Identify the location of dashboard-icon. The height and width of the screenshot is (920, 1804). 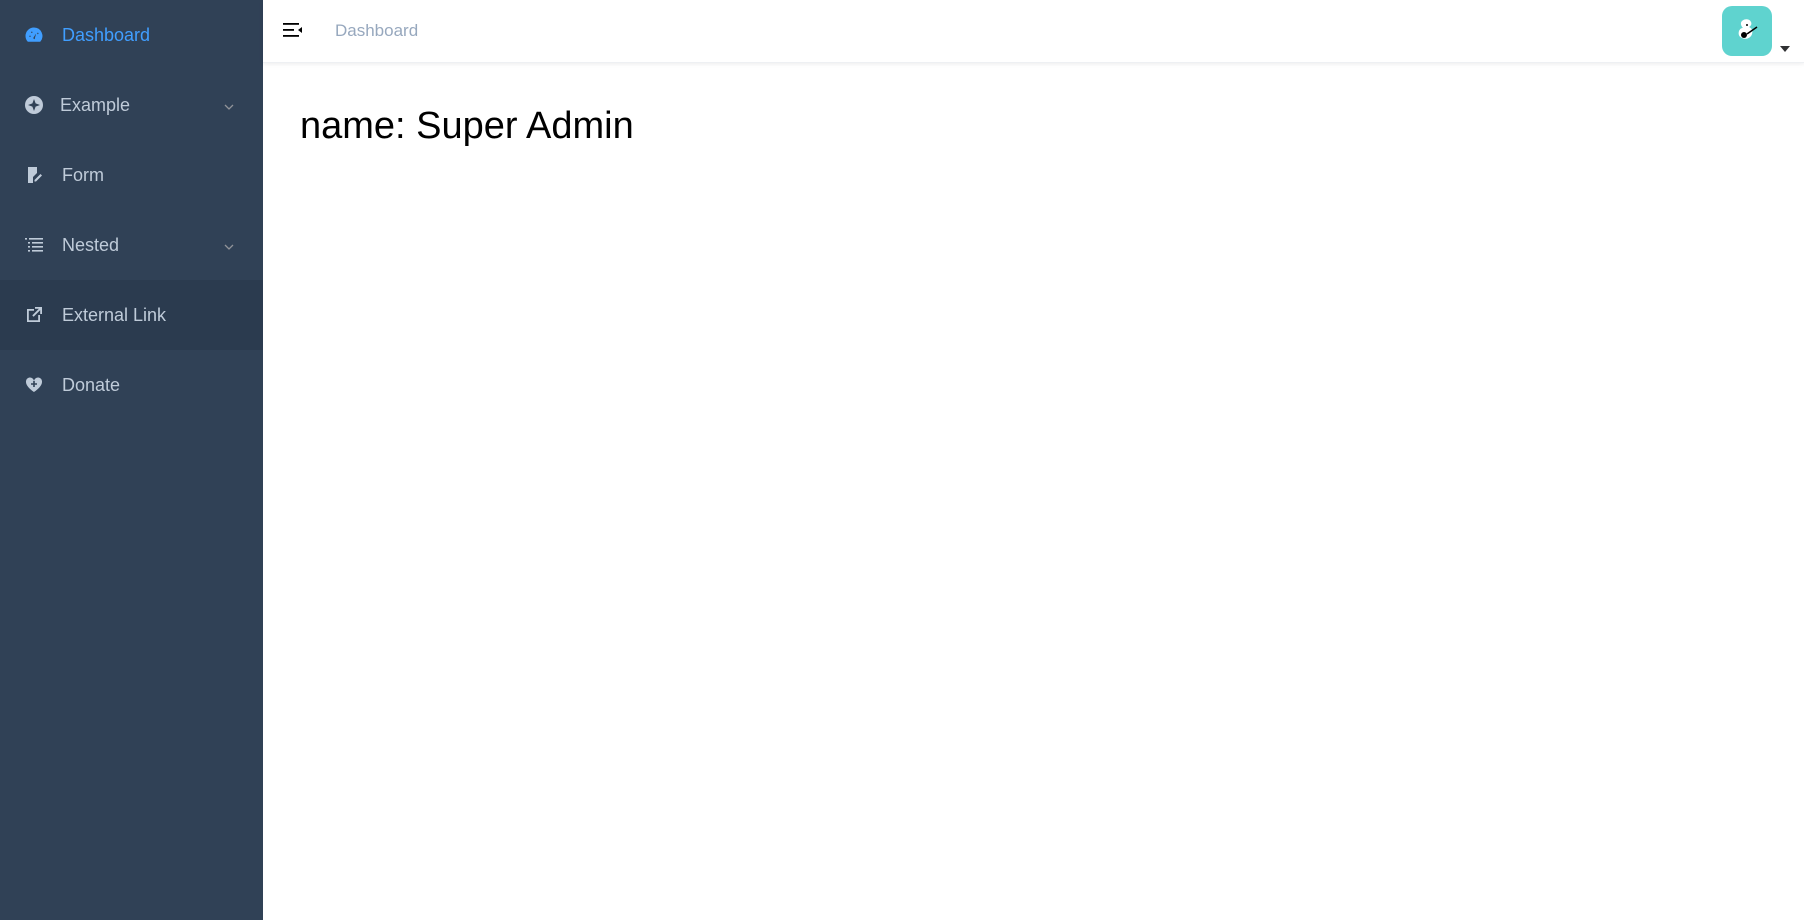
(34, 35).